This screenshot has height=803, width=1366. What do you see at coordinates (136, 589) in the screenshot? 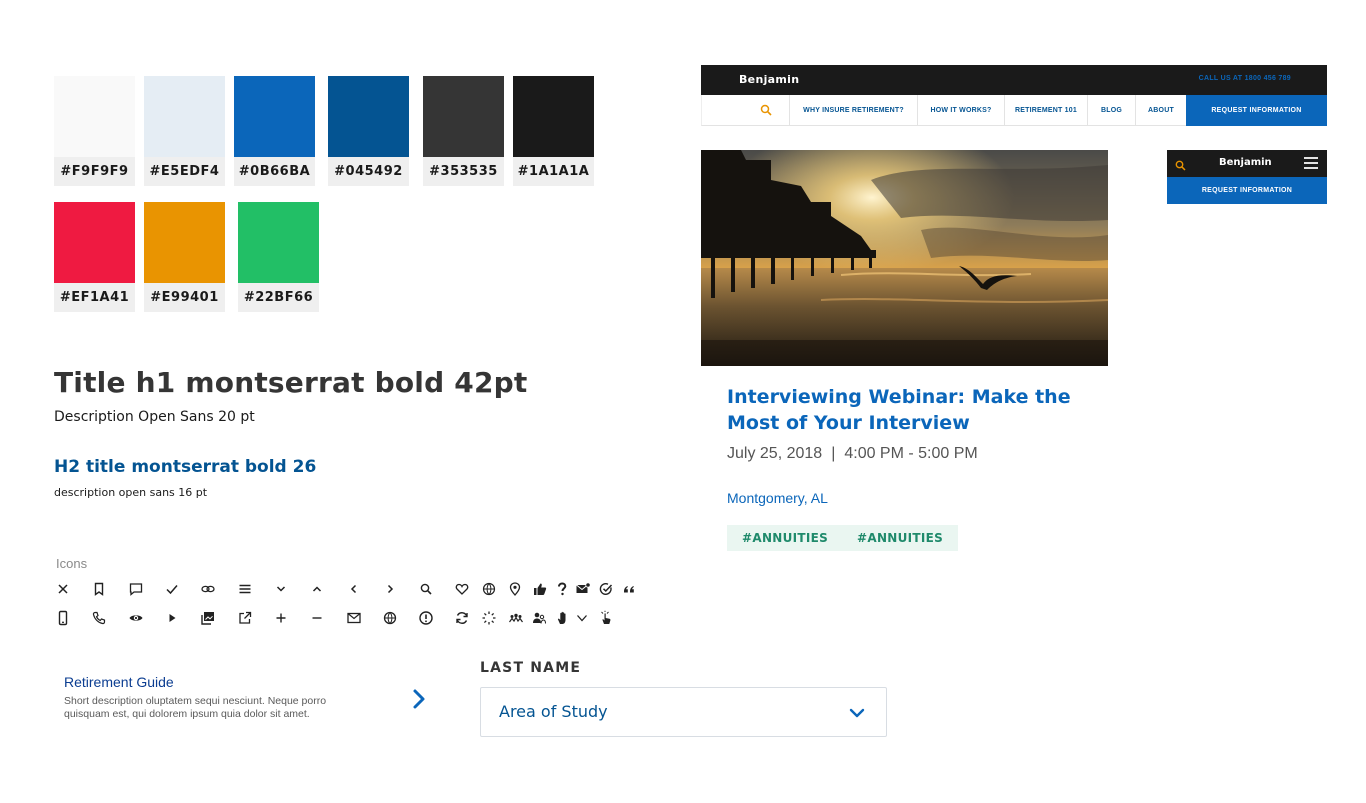
I see `comment-icon` at bounding box center [136, 589].